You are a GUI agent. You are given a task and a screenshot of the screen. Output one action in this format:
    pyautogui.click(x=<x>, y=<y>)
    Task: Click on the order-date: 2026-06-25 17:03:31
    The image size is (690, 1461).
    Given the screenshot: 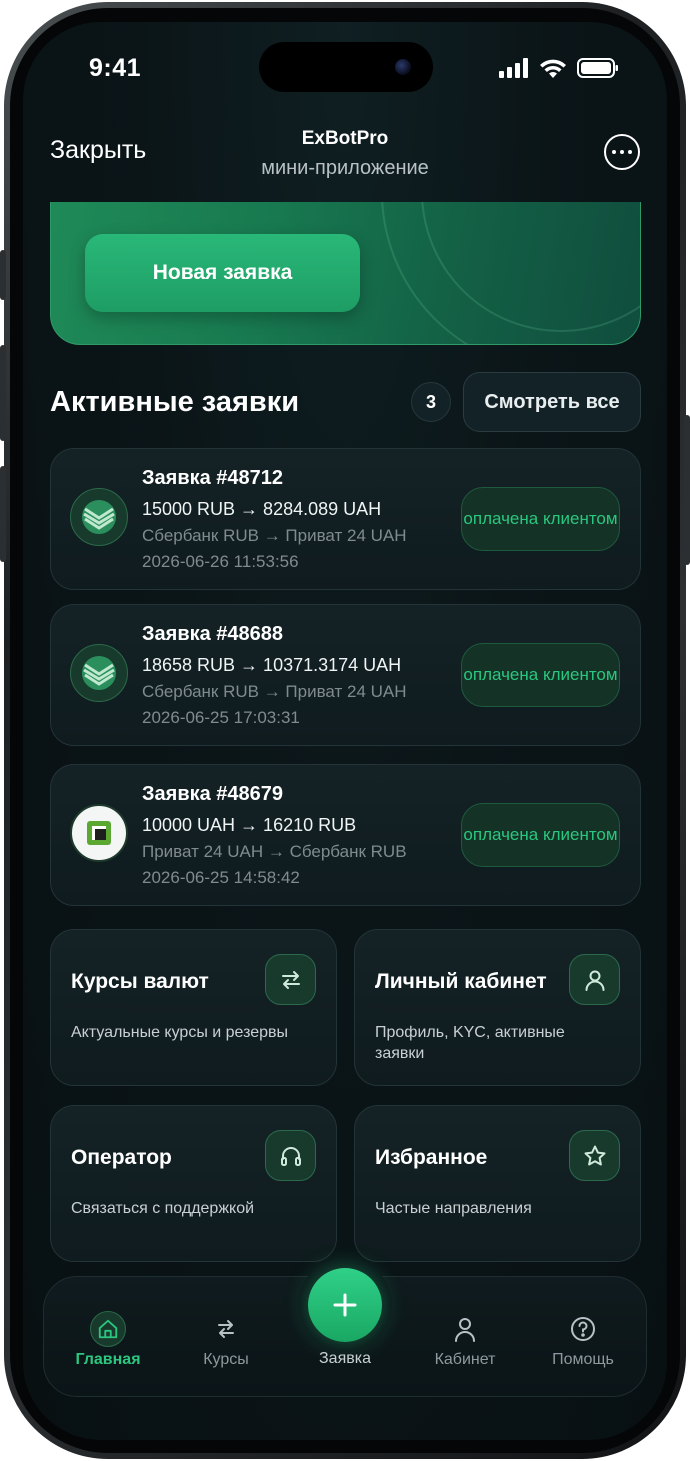 What is the action you would take?
    pyautogui.click(x=221, y=717)
    